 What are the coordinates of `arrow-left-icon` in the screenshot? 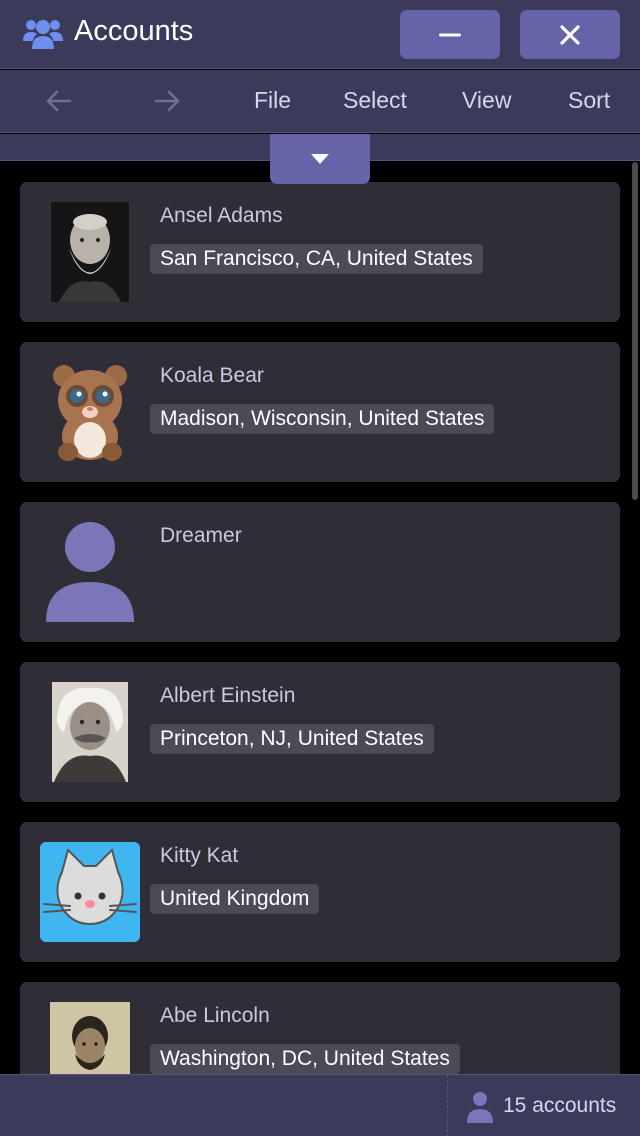 It's located at (59, 101).